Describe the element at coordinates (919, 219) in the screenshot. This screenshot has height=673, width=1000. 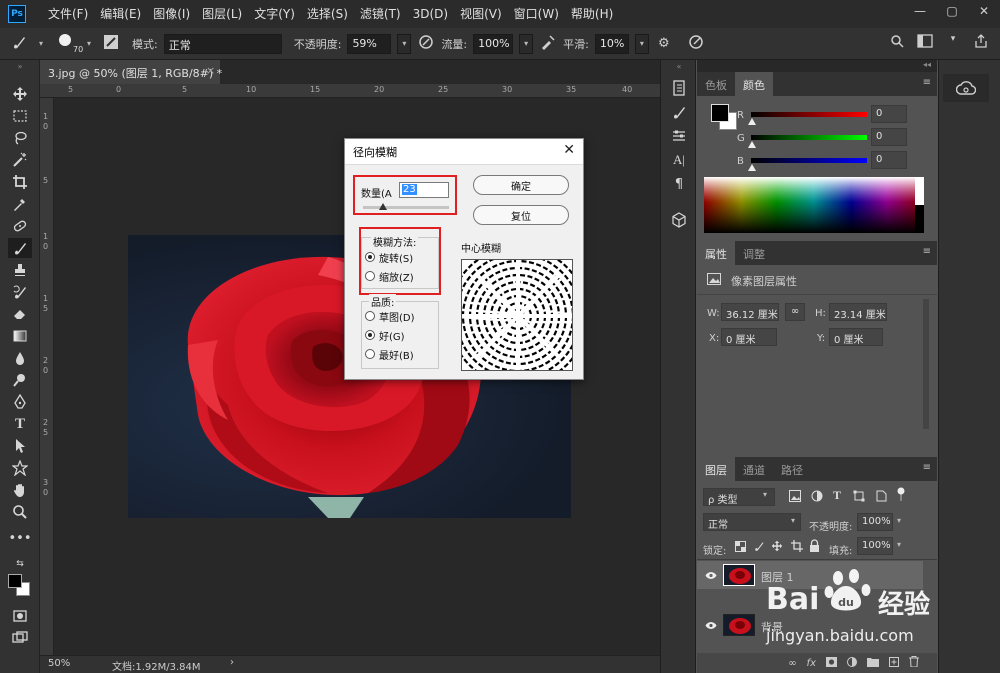
I see `spectrum-black-swatch` at that location.